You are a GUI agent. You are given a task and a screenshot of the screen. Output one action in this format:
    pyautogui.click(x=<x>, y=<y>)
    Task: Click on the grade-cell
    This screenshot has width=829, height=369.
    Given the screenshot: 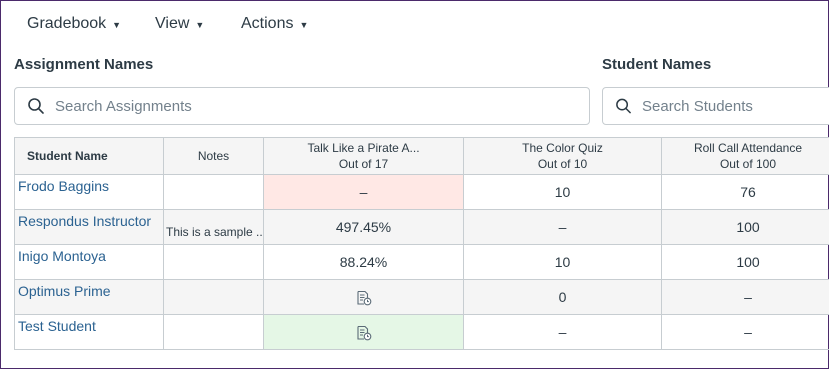 What is the action you would take?
    pyautogui.click(x=363, y=297)
    